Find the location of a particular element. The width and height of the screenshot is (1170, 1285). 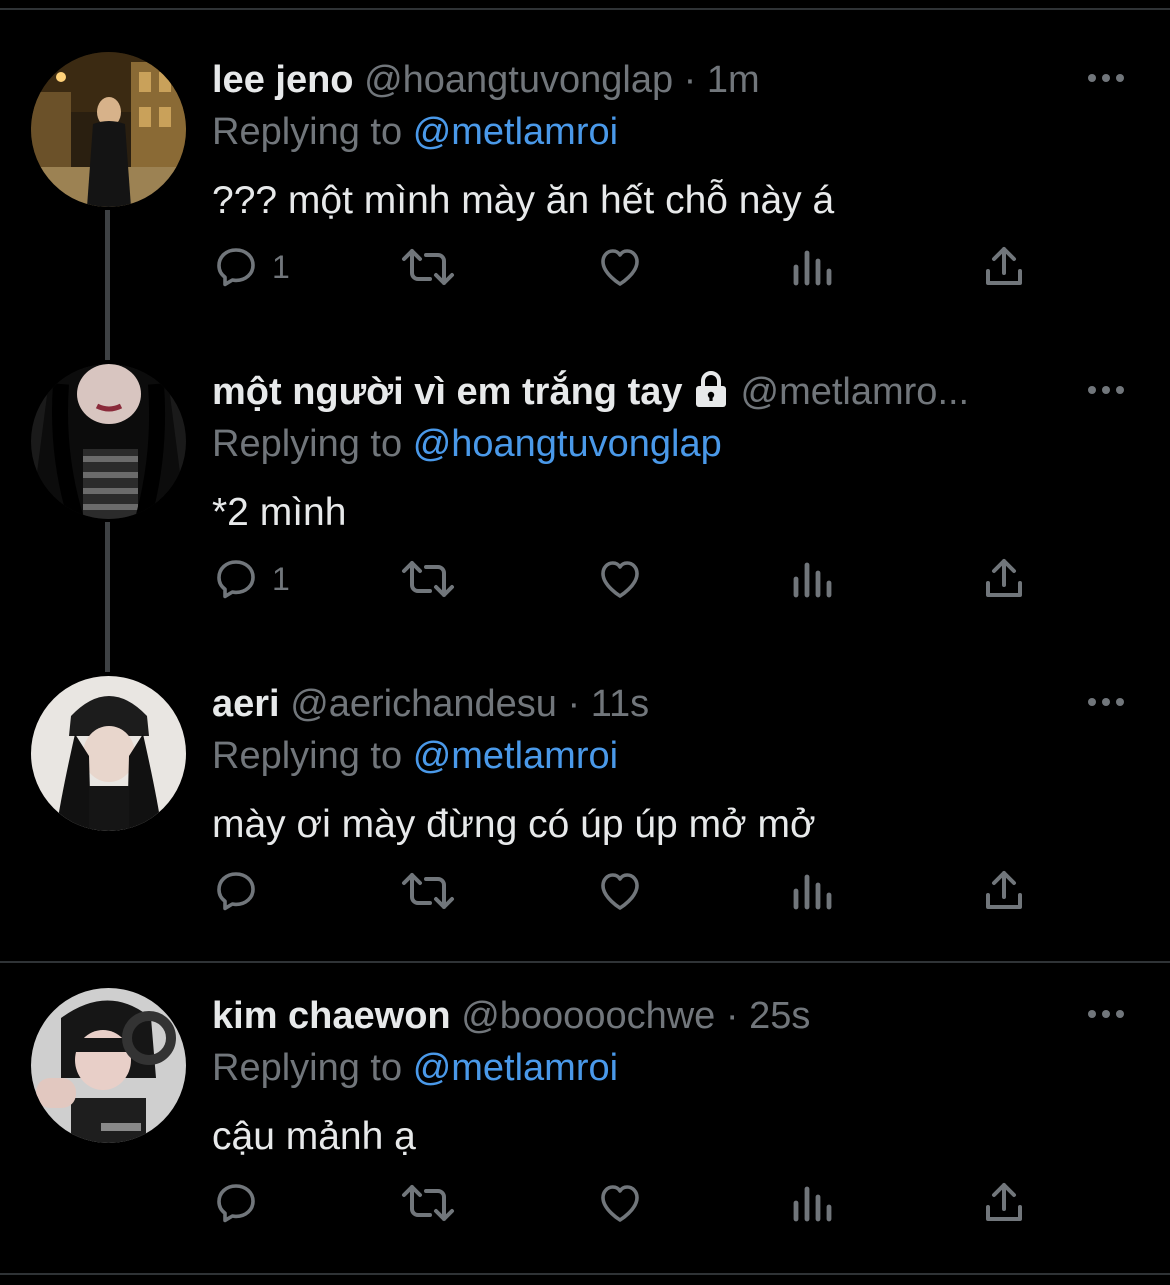

user-handle: @hoangtuvonglap is located at coordinates (518, 80).